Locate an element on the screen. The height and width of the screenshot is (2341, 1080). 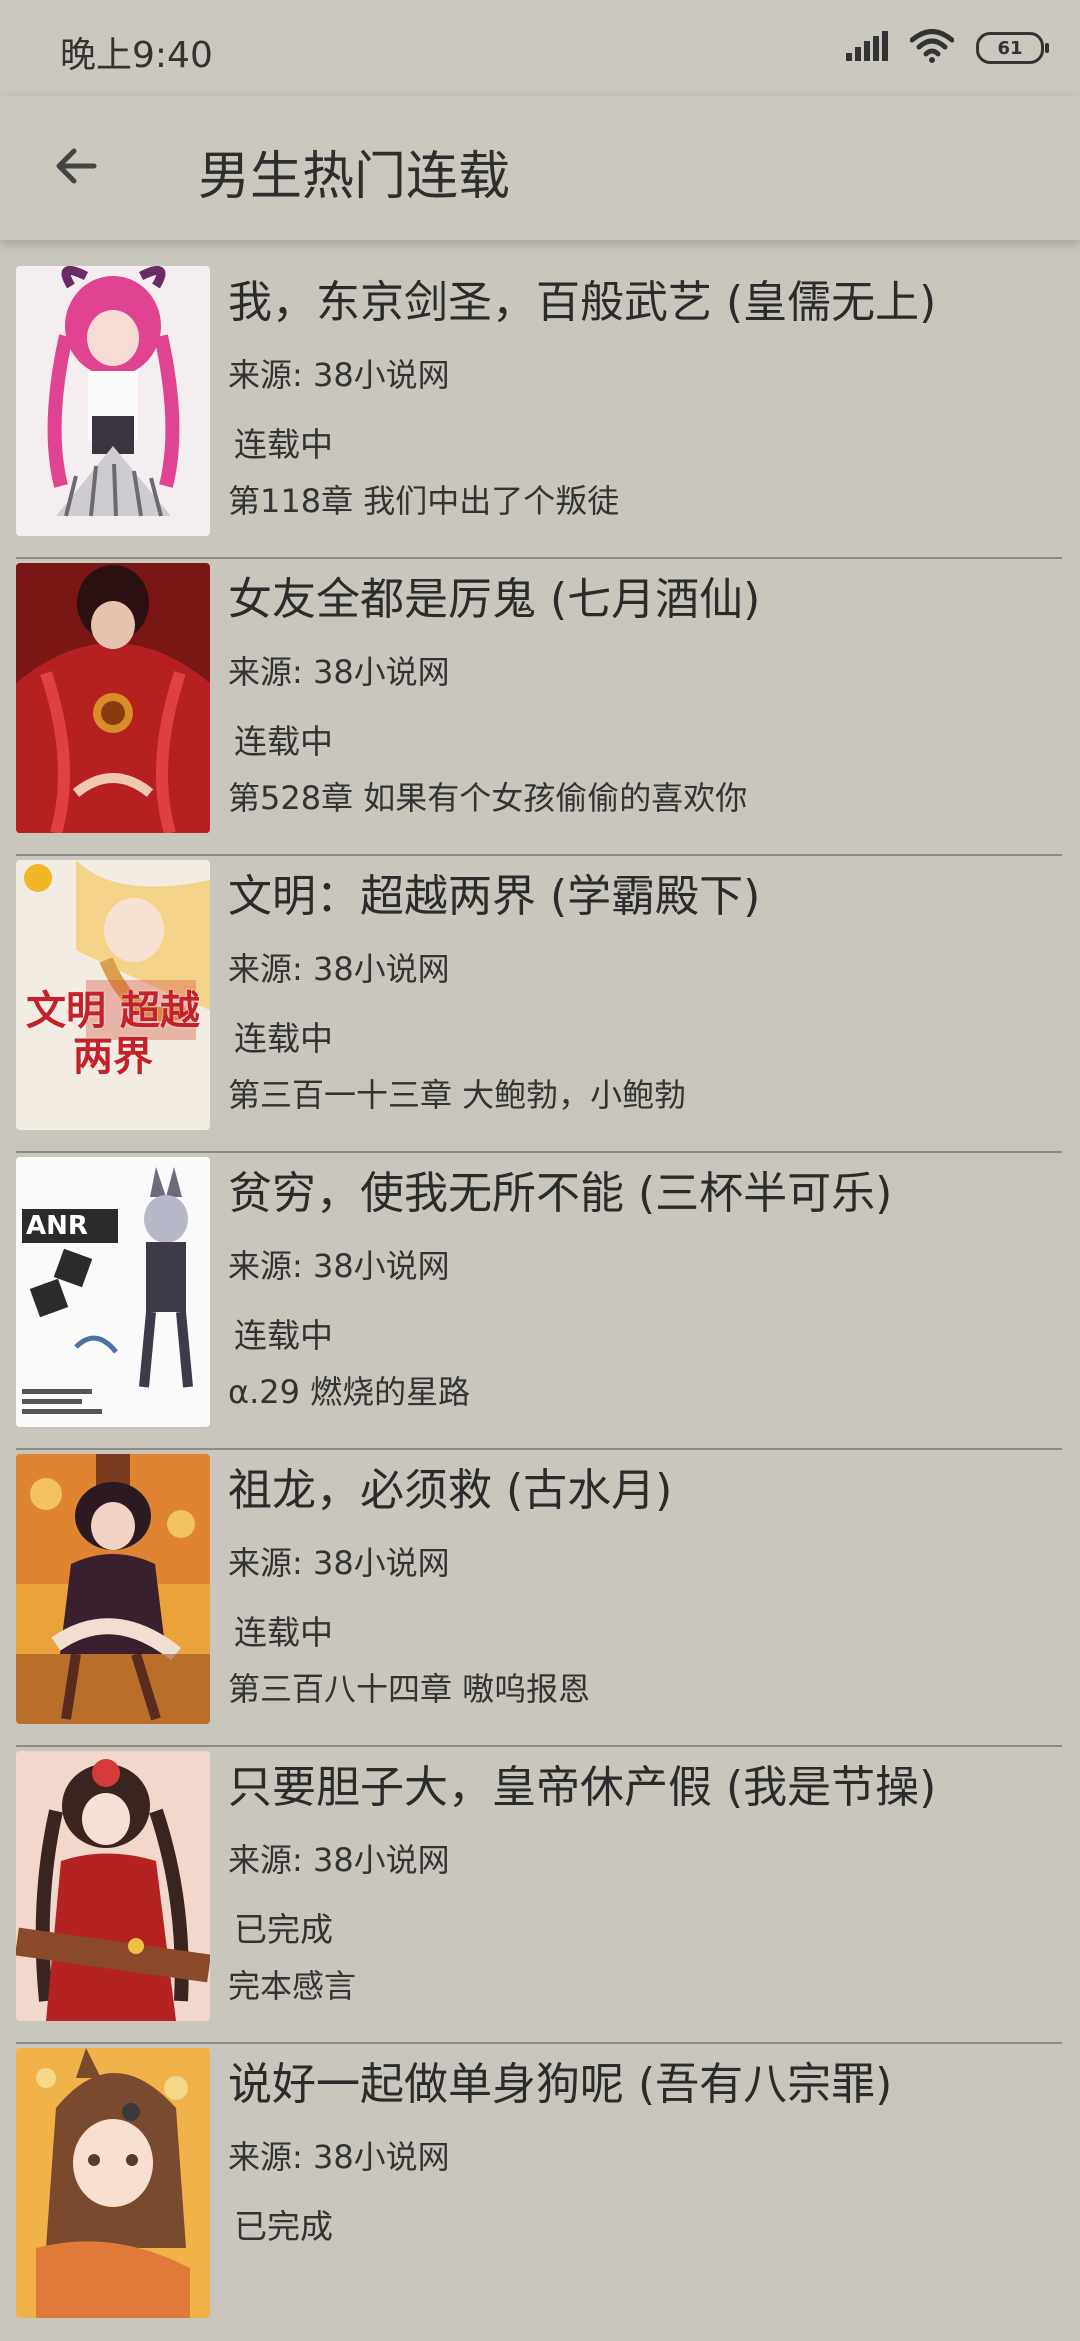
book-title: 文明：超越两界 (学霸殿下) is located at coordinates (494, 896).